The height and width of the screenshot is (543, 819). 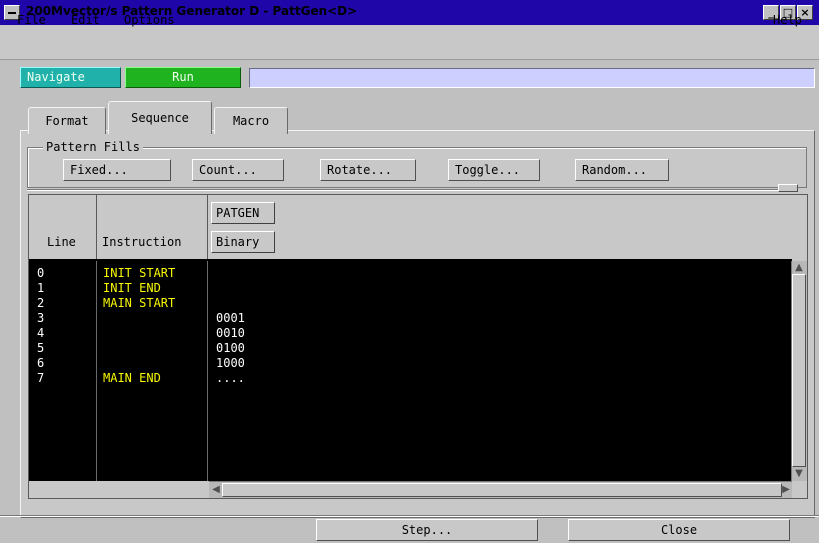 What do you see at coordinates (679, 530) in the screenshot?
I see `close-button: Close` at bounding box center [679, 530].